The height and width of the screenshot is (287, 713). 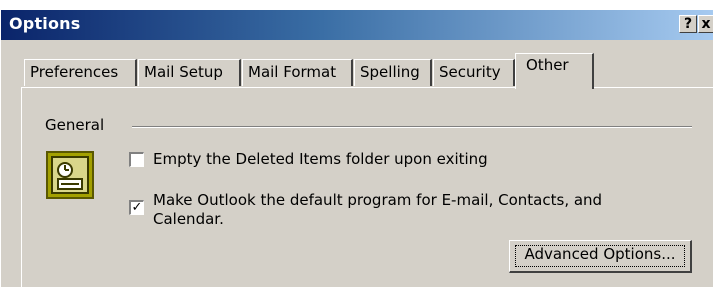 What do you see at coordinates (688, 24) in the screenshot?
I see `help-button: ?` at bounding box center [688, 24].